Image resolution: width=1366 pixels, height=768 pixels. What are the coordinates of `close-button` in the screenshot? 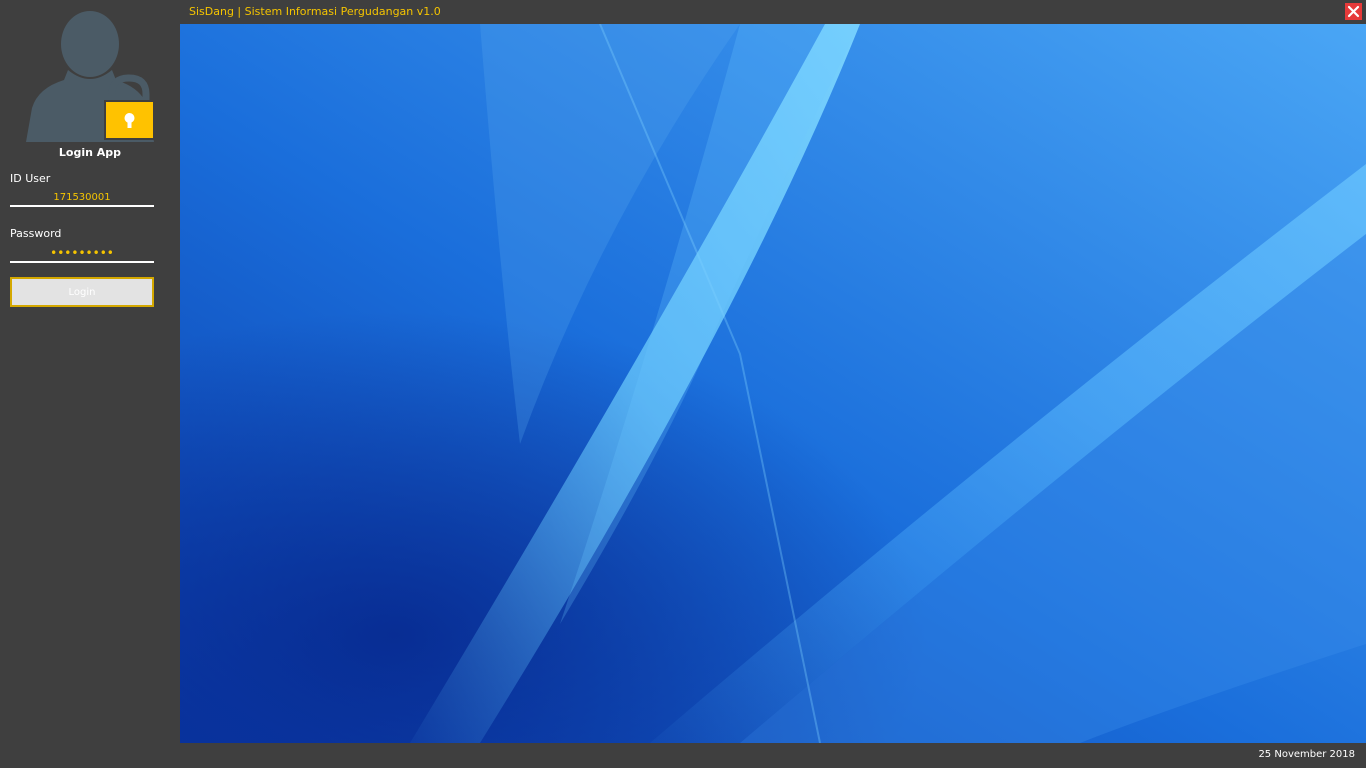 It's located at (1353, 11).